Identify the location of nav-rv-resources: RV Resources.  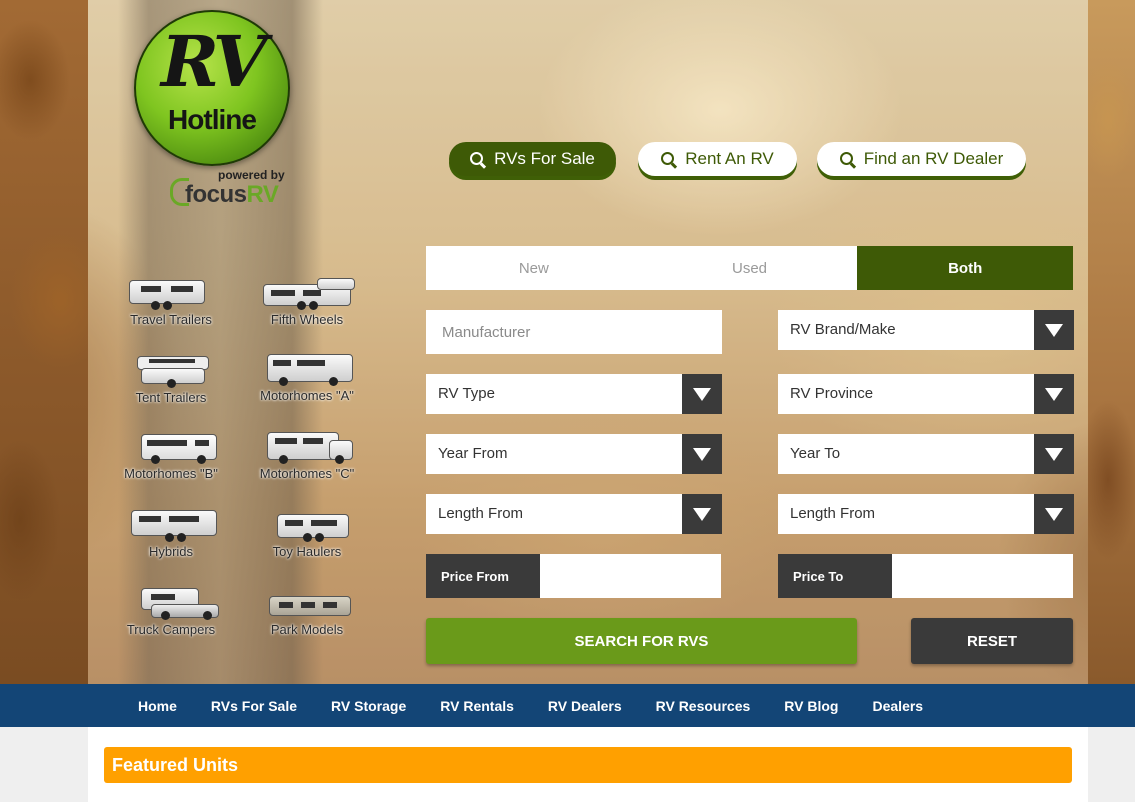
(703, 706).